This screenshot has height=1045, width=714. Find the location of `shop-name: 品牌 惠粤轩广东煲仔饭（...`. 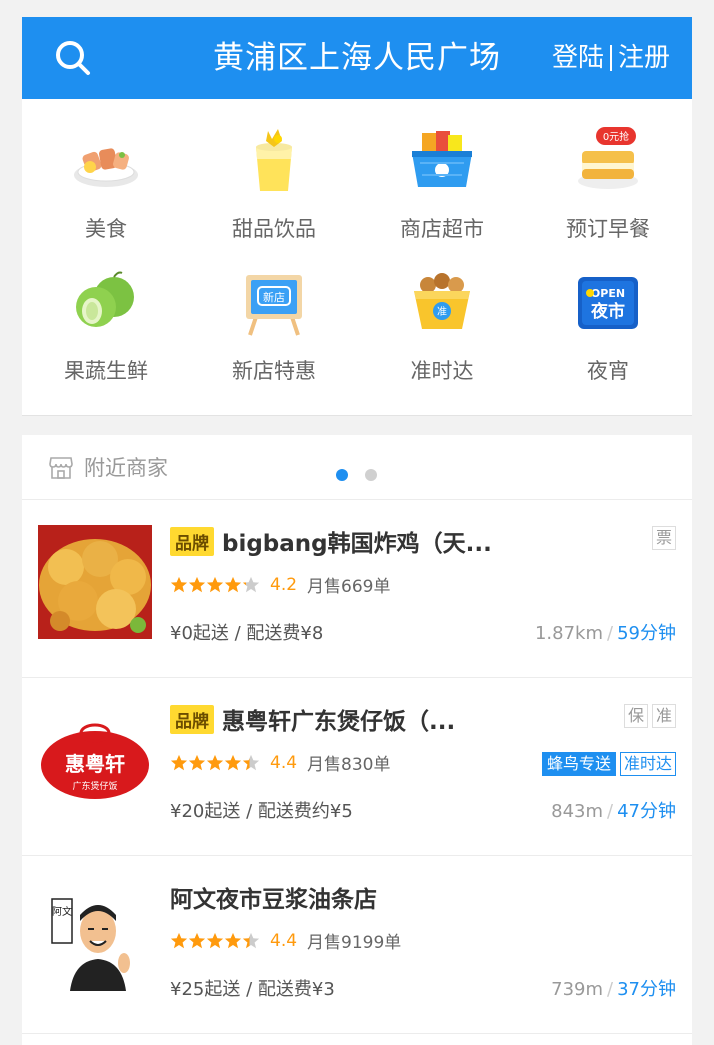

shop-name: 品牌 惠粤轩广东煲仔饭（... is located at coordinates (312, 719).